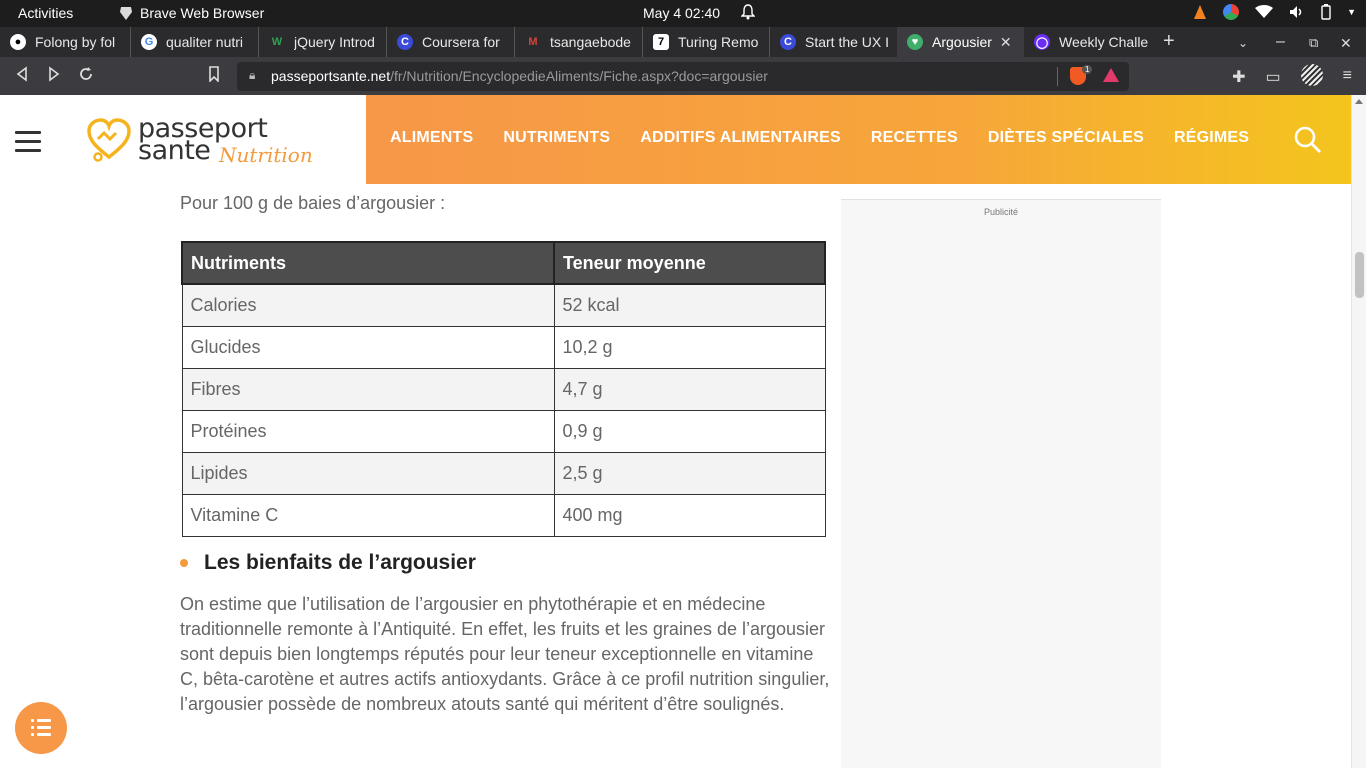 This screenshot has height=768, width=1366. Describe the element at coordinates (556, 138) in the screenshot. I see `menu-item-nutriments: NUTRIMENTS` at that location.